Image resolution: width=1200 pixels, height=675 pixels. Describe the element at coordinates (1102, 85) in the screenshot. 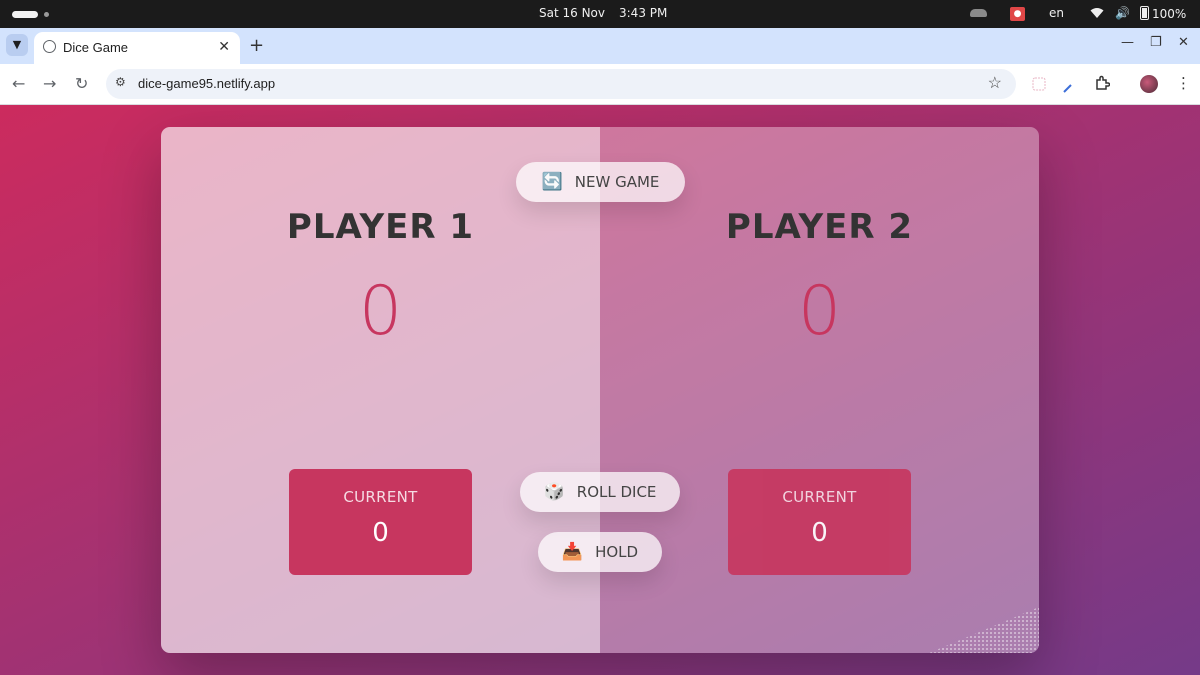

I see `extensions-puzzle-icon` at that location.